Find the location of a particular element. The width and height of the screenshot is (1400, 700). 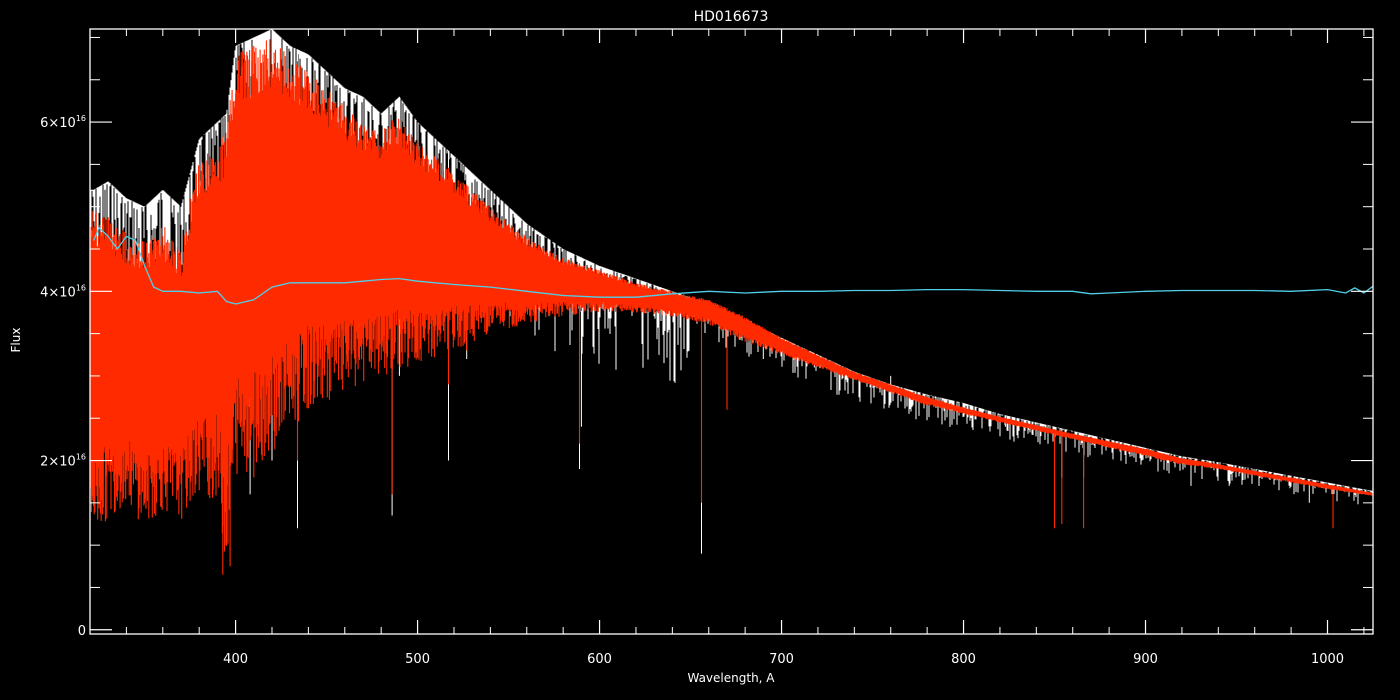

x-tick-label: 600 is located at coordinates (599, 659).